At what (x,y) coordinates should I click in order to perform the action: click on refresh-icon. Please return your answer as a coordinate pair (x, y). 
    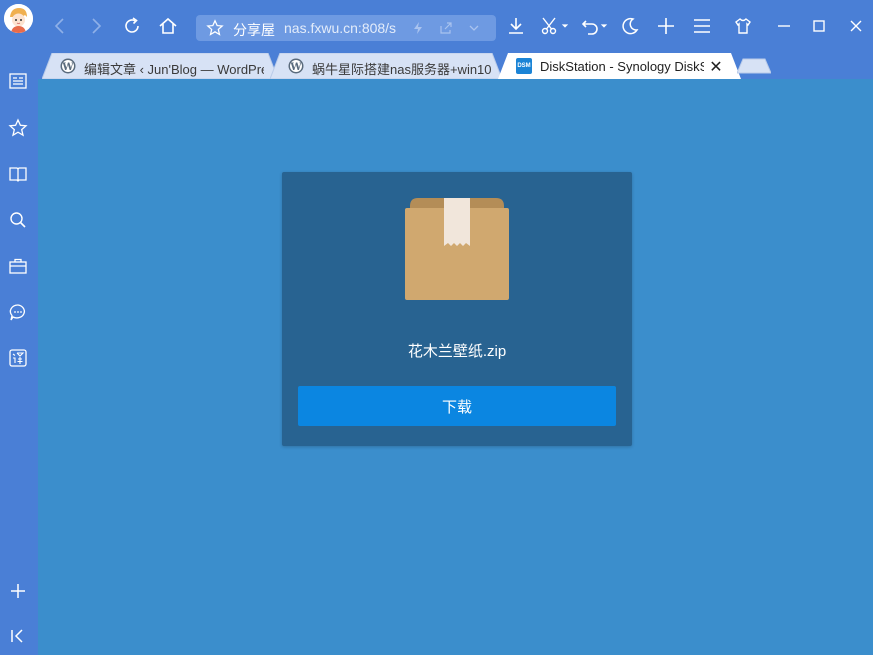
    Looking at the image, I should click on (132, 25).